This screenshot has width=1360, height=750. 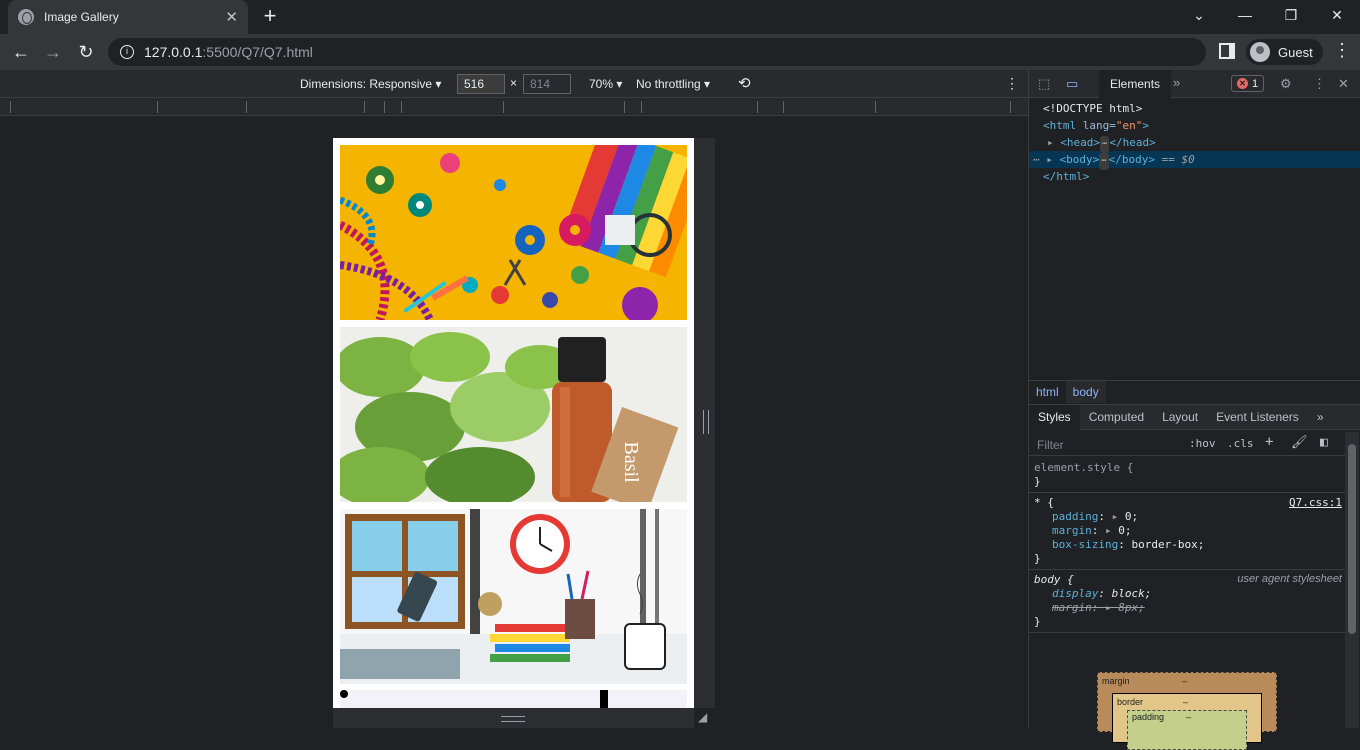 What do you see at coordinates (231, 17) in the screenshot?
I see `tab-close-icon: ✕` at bounding box center [231, 17].